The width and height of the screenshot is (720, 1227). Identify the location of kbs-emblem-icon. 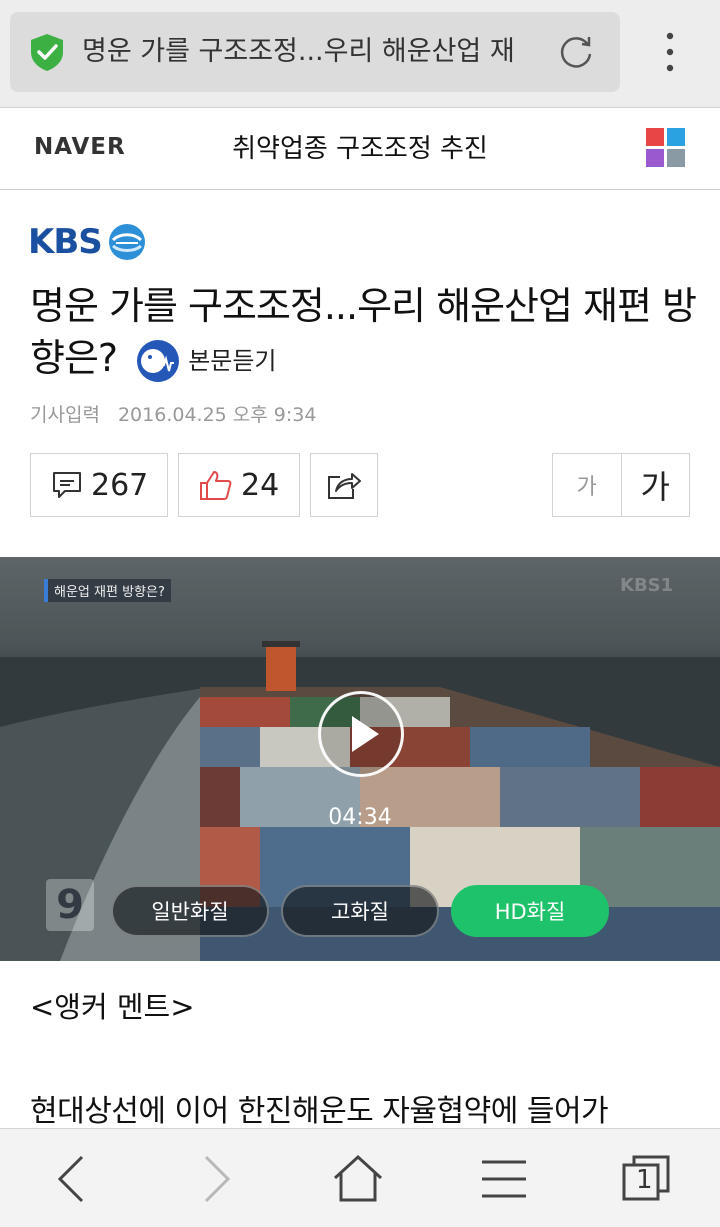
(126, 242).